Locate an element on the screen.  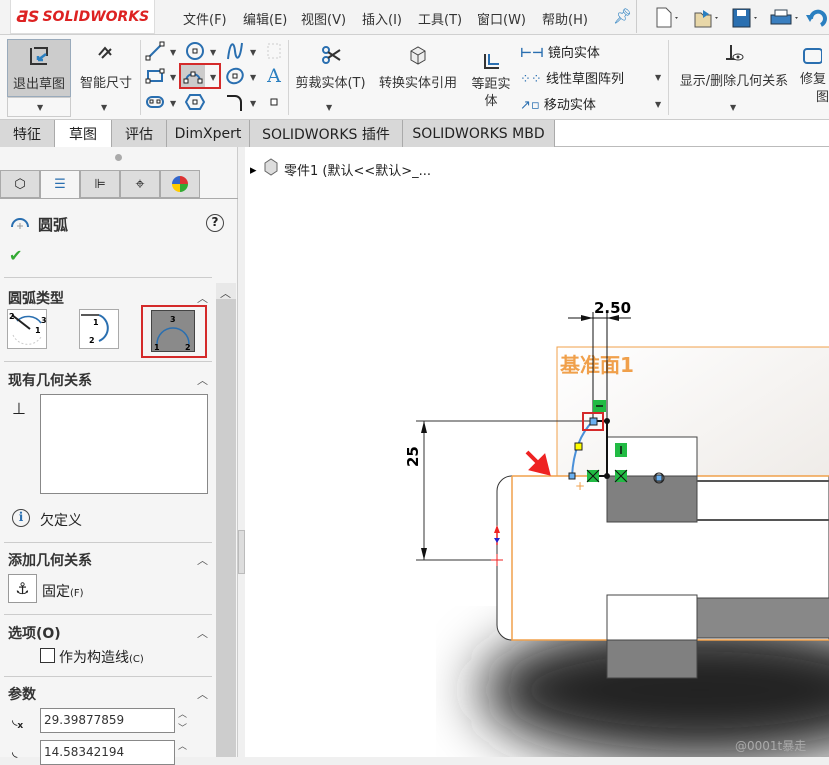
feature-manager-tab: ⬡ is located at coordinates (20, 184).